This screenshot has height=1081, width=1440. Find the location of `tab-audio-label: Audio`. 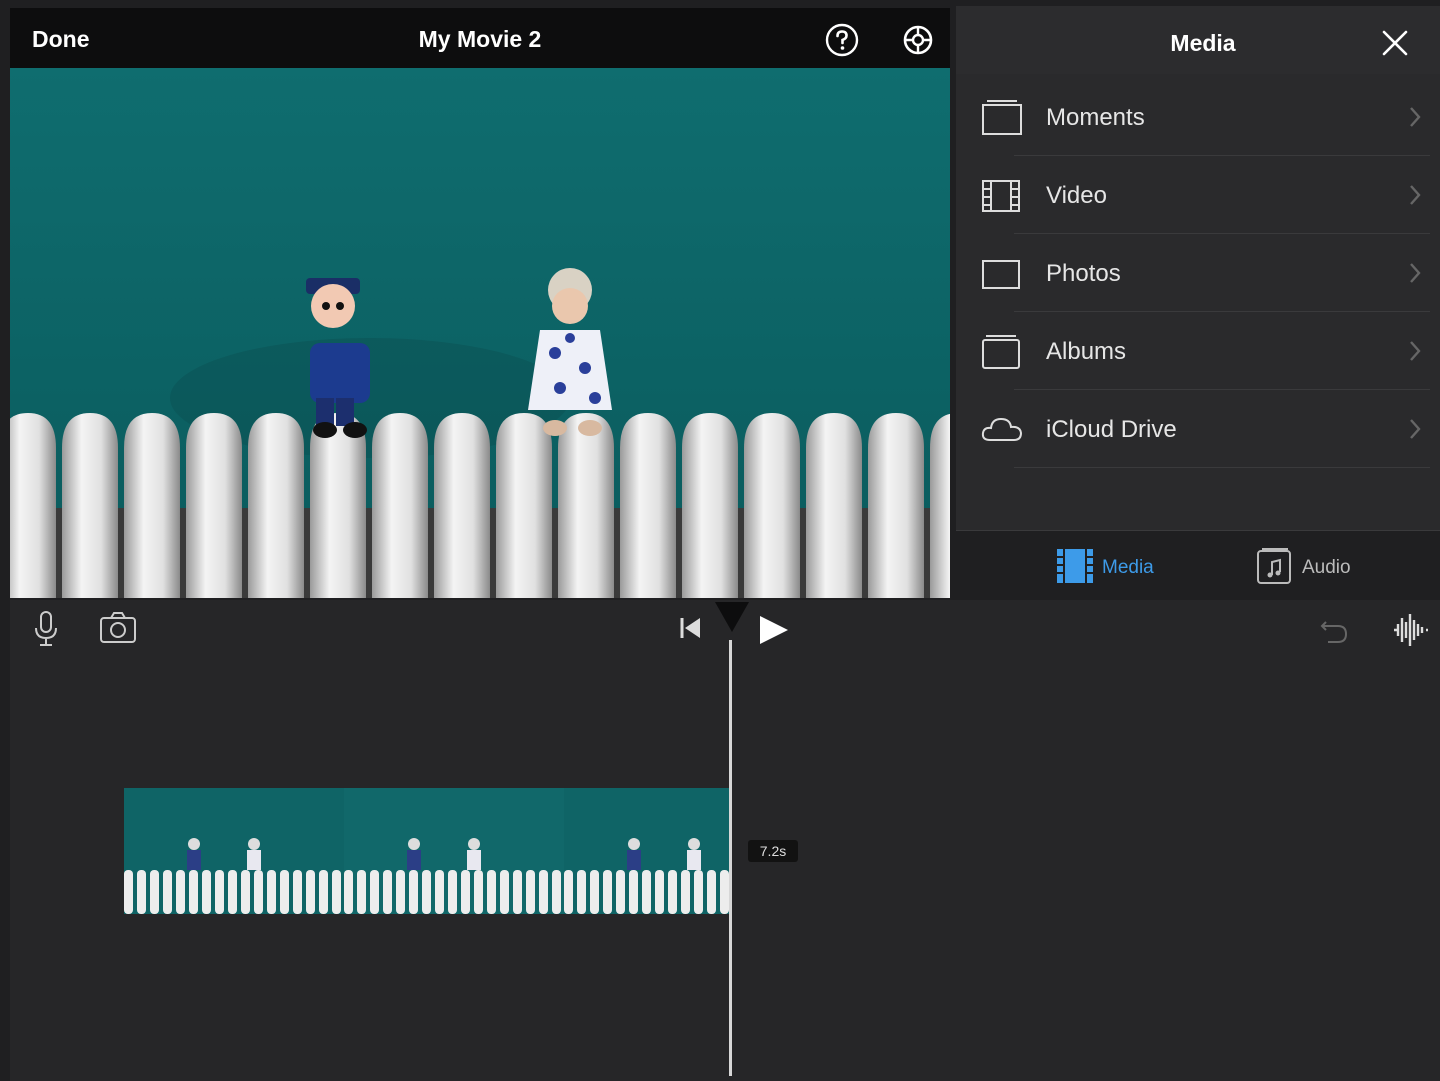

tab-audio-label: Audio is located at coordinates (1326, 567).